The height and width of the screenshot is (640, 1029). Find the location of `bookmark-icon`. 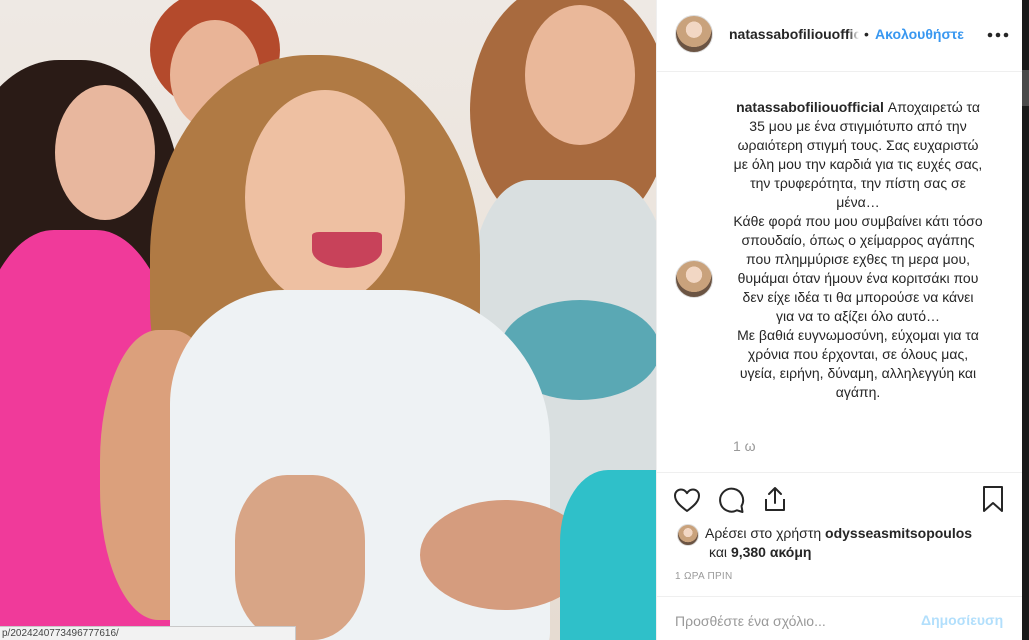

bookmark-icon is located at coordinates (993, 499).